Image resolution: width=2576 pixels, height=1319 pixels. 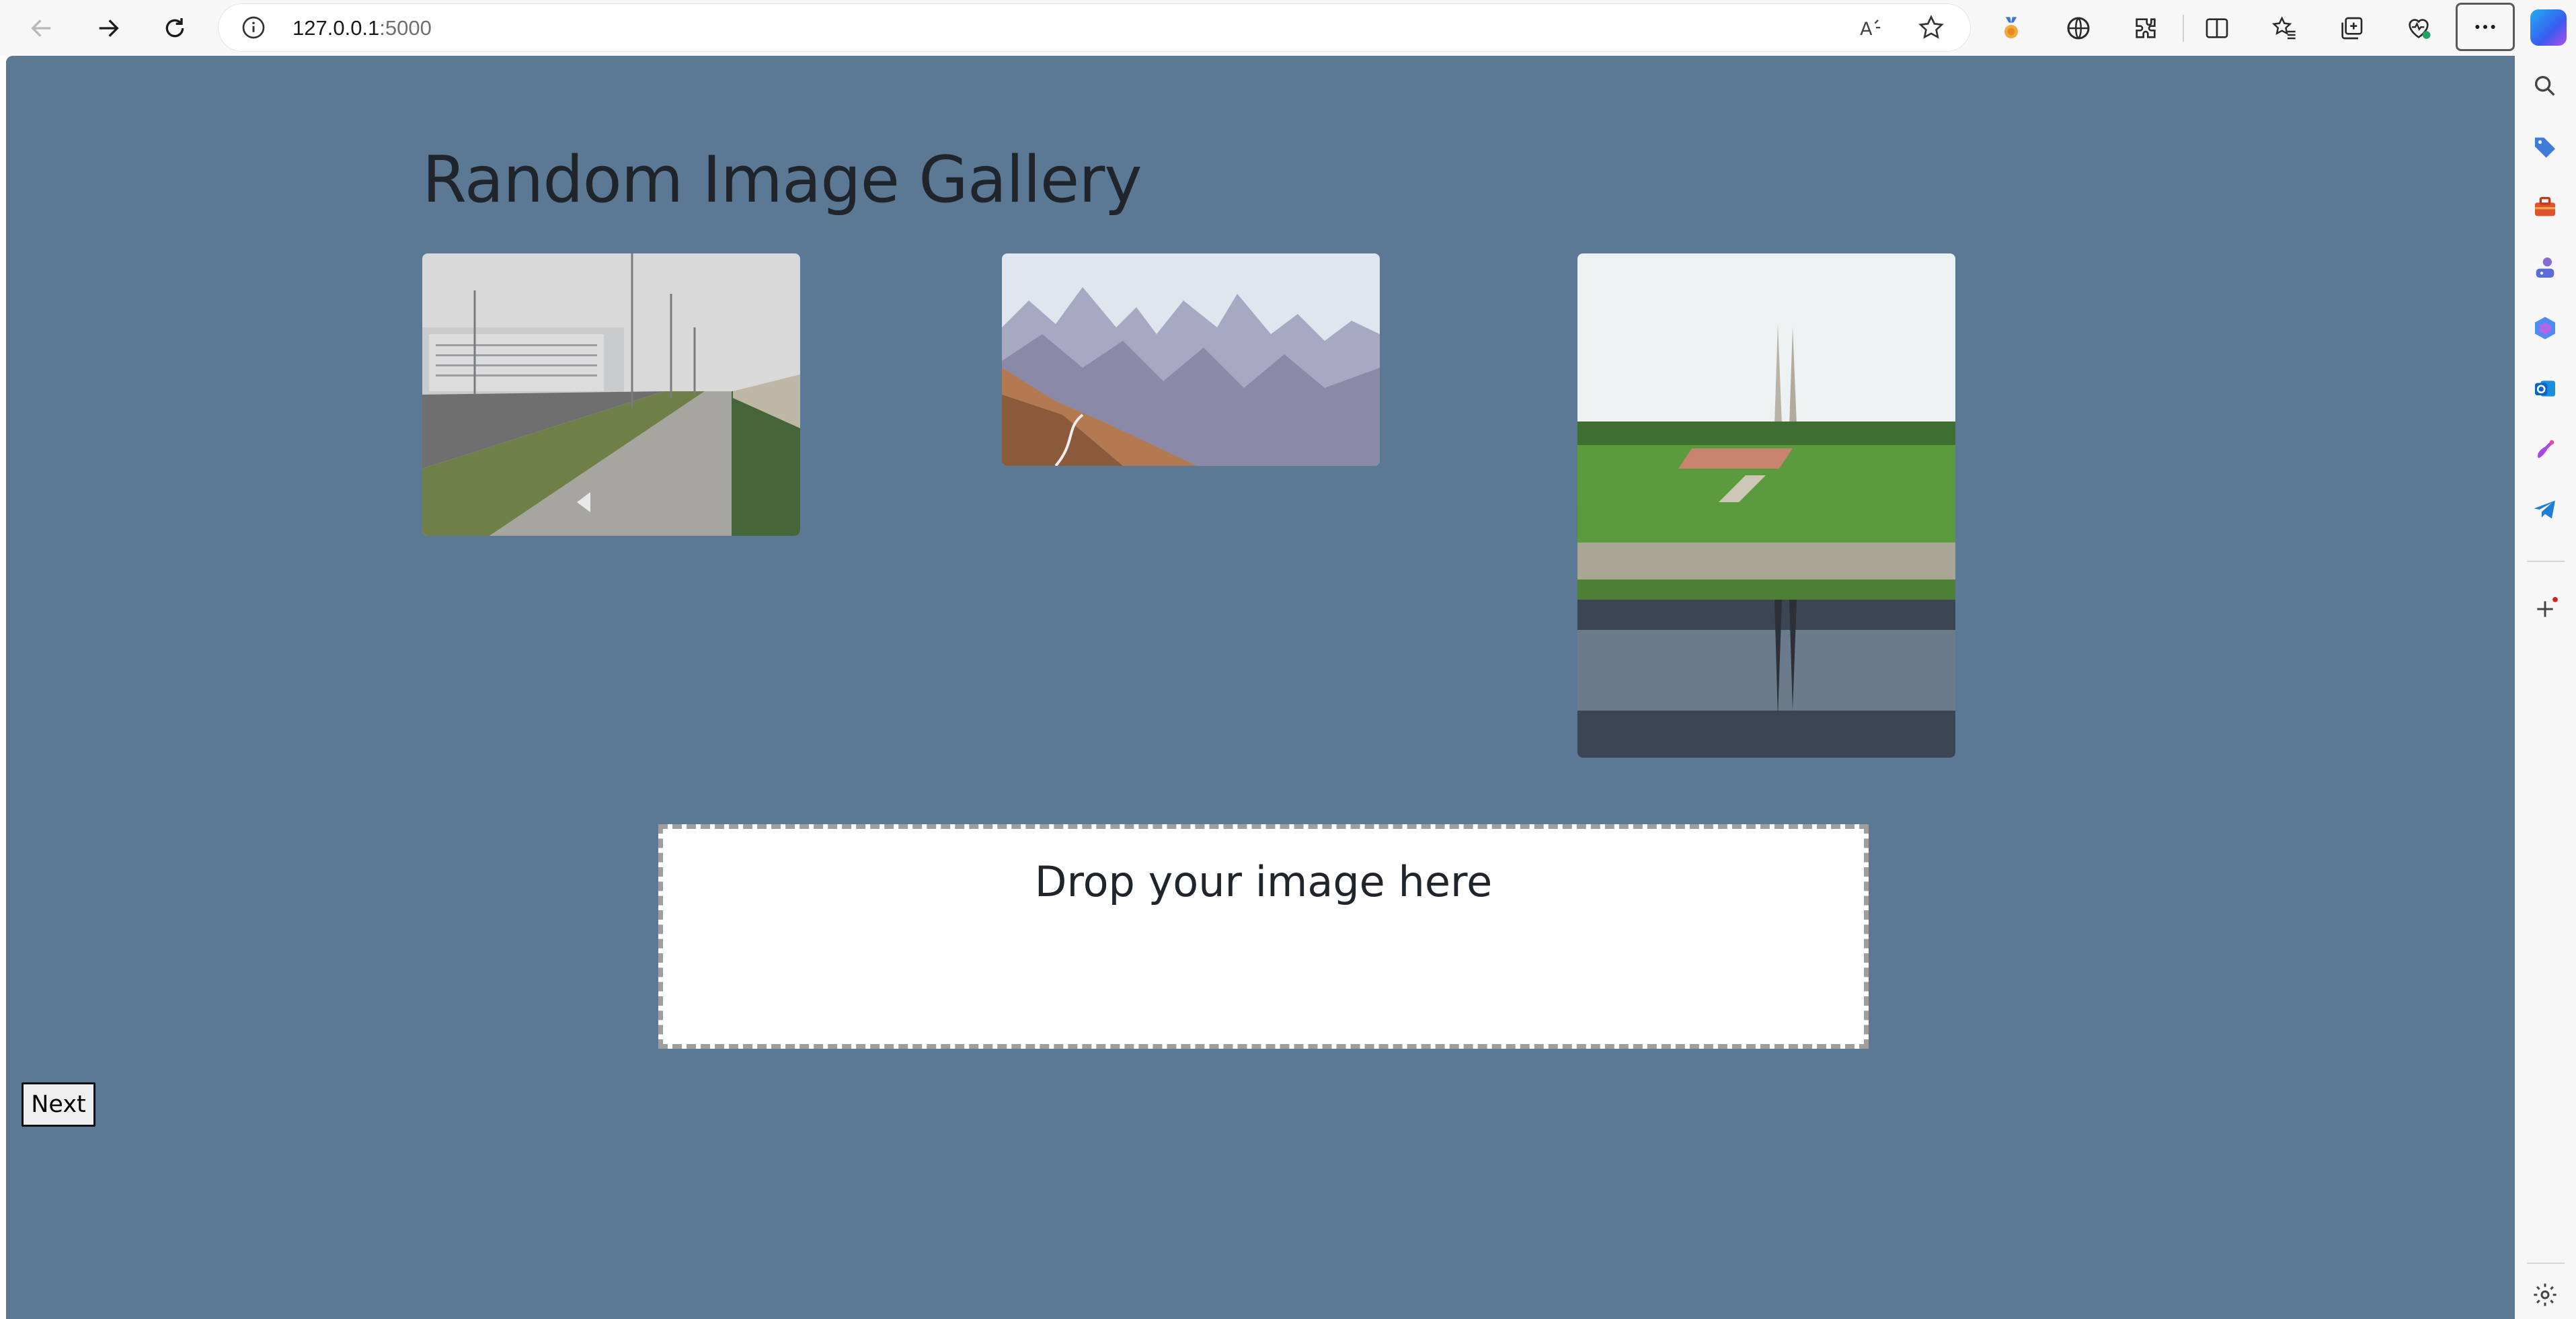 What do you see at coordinates (2546, 328) in the screenshot?
I see `m365-icon` at bounding box center [2546, 328].